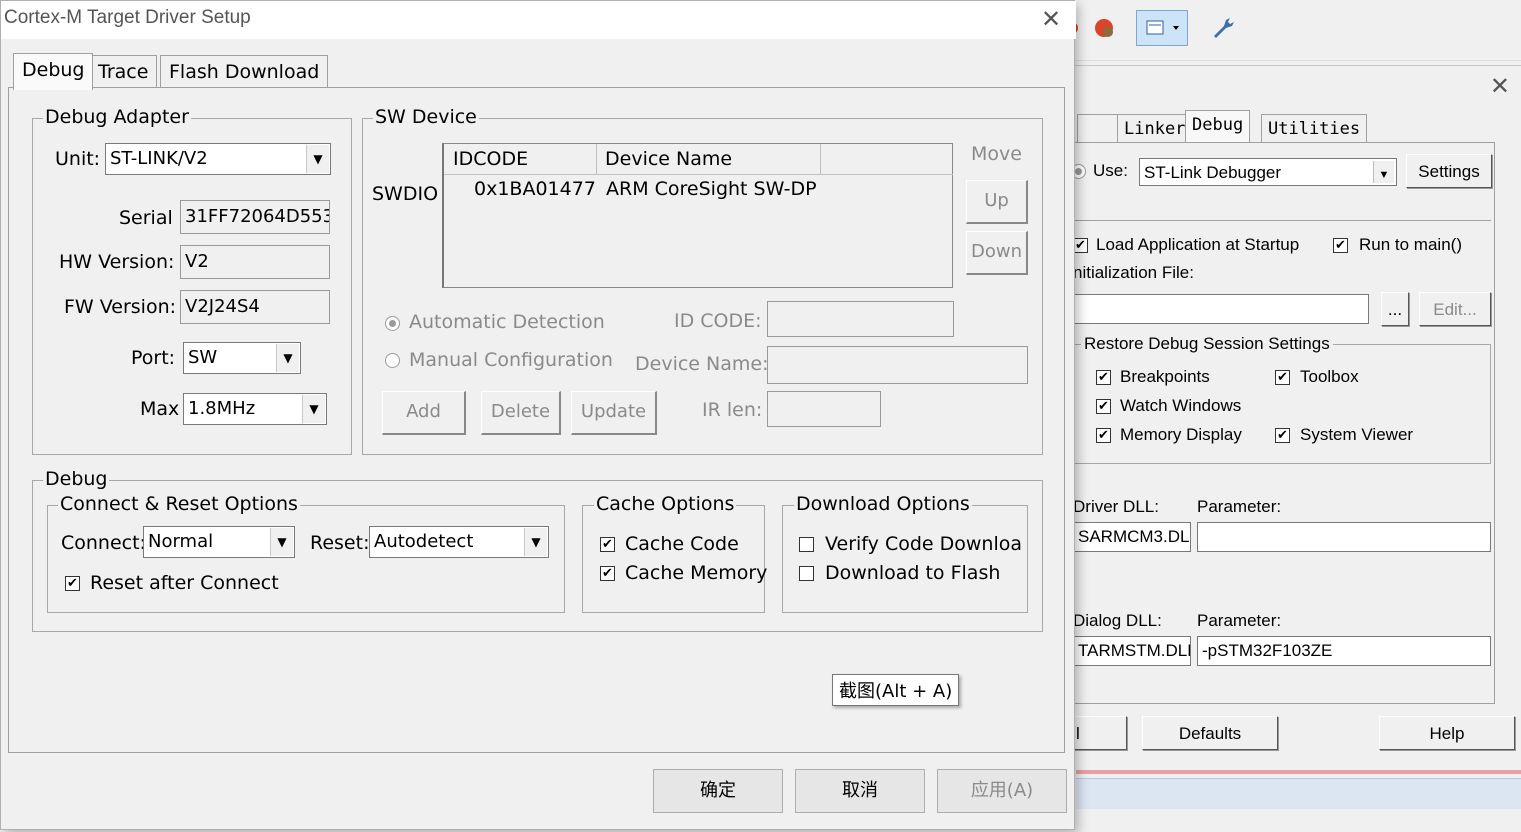  What do you see at coordinates (1213, 172) in the screenshot?
I see `debugger-select-value: ST-Link Debugger` at bounding box center [1213, 172].